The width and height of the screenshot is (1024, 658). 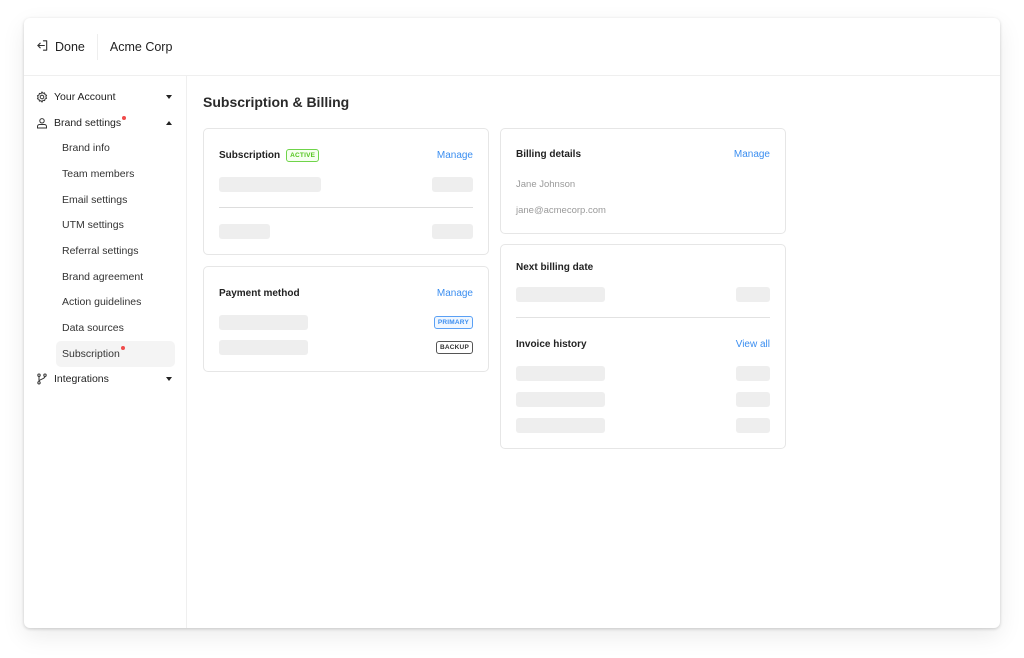 I want to click on sidebar-item-label: Referral settings, so click(x=100, y=250).